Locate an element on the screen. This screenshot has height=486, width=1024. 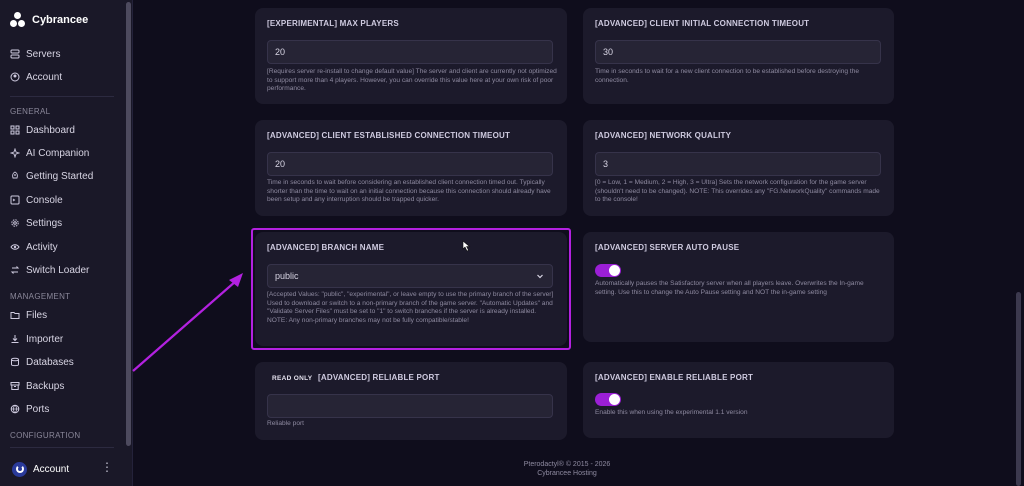
mouse-cursor-icon is located at coordinates (466, 246).